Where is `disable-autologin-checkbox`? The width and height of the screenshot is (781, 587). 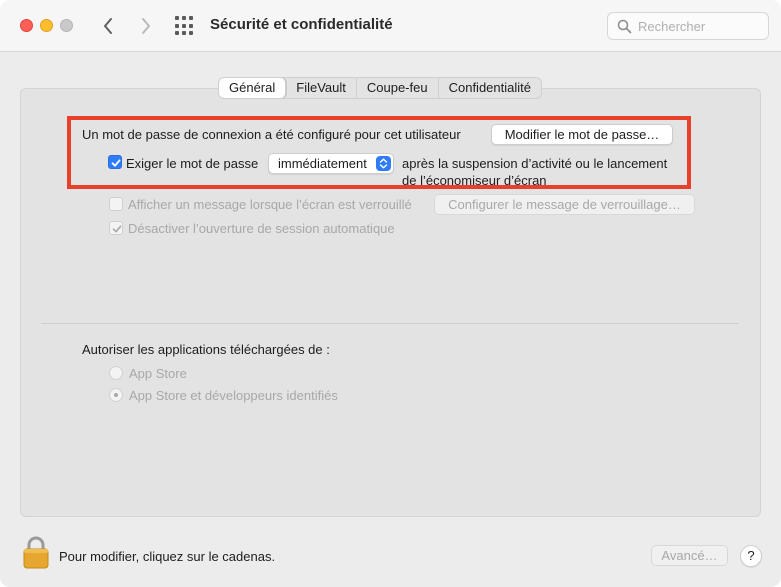
disable-autologin-checkbox is located at coordinates (116, 228).